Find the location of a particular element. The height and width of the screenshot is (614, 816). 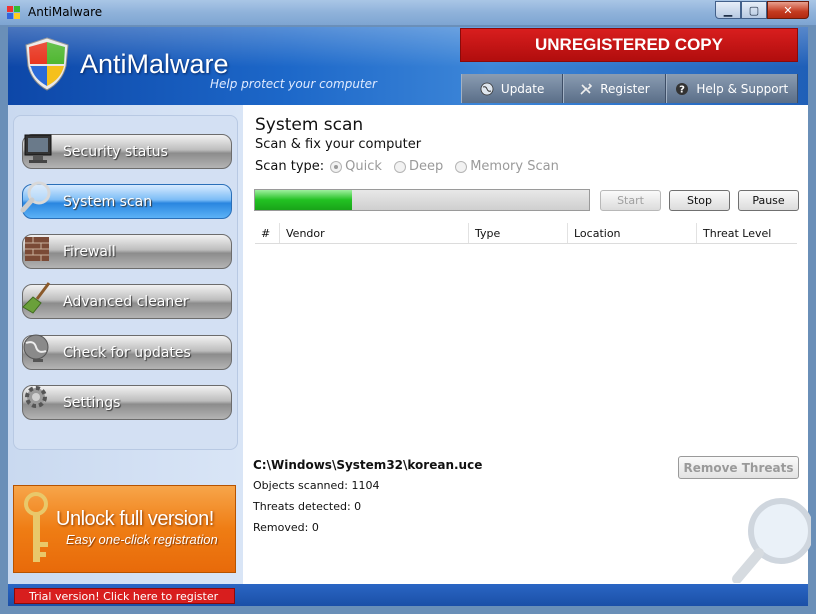

radio-label: Quick is located at coordinates (363, 166).